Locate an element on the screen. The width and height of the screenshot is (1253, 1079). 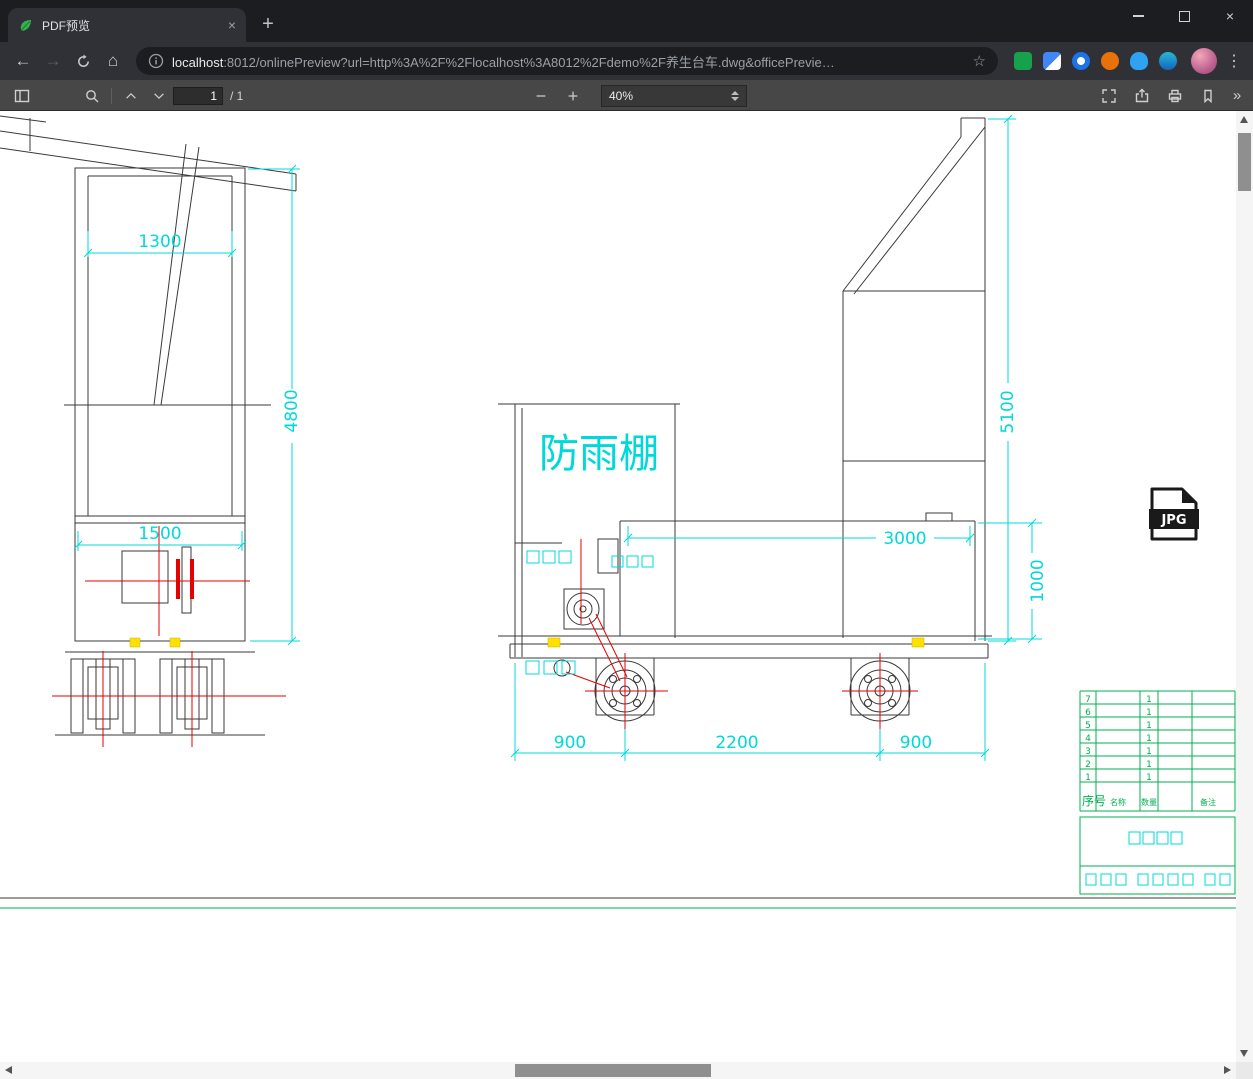
tab-title: PDF预览 is located at coordinates (66, 25).